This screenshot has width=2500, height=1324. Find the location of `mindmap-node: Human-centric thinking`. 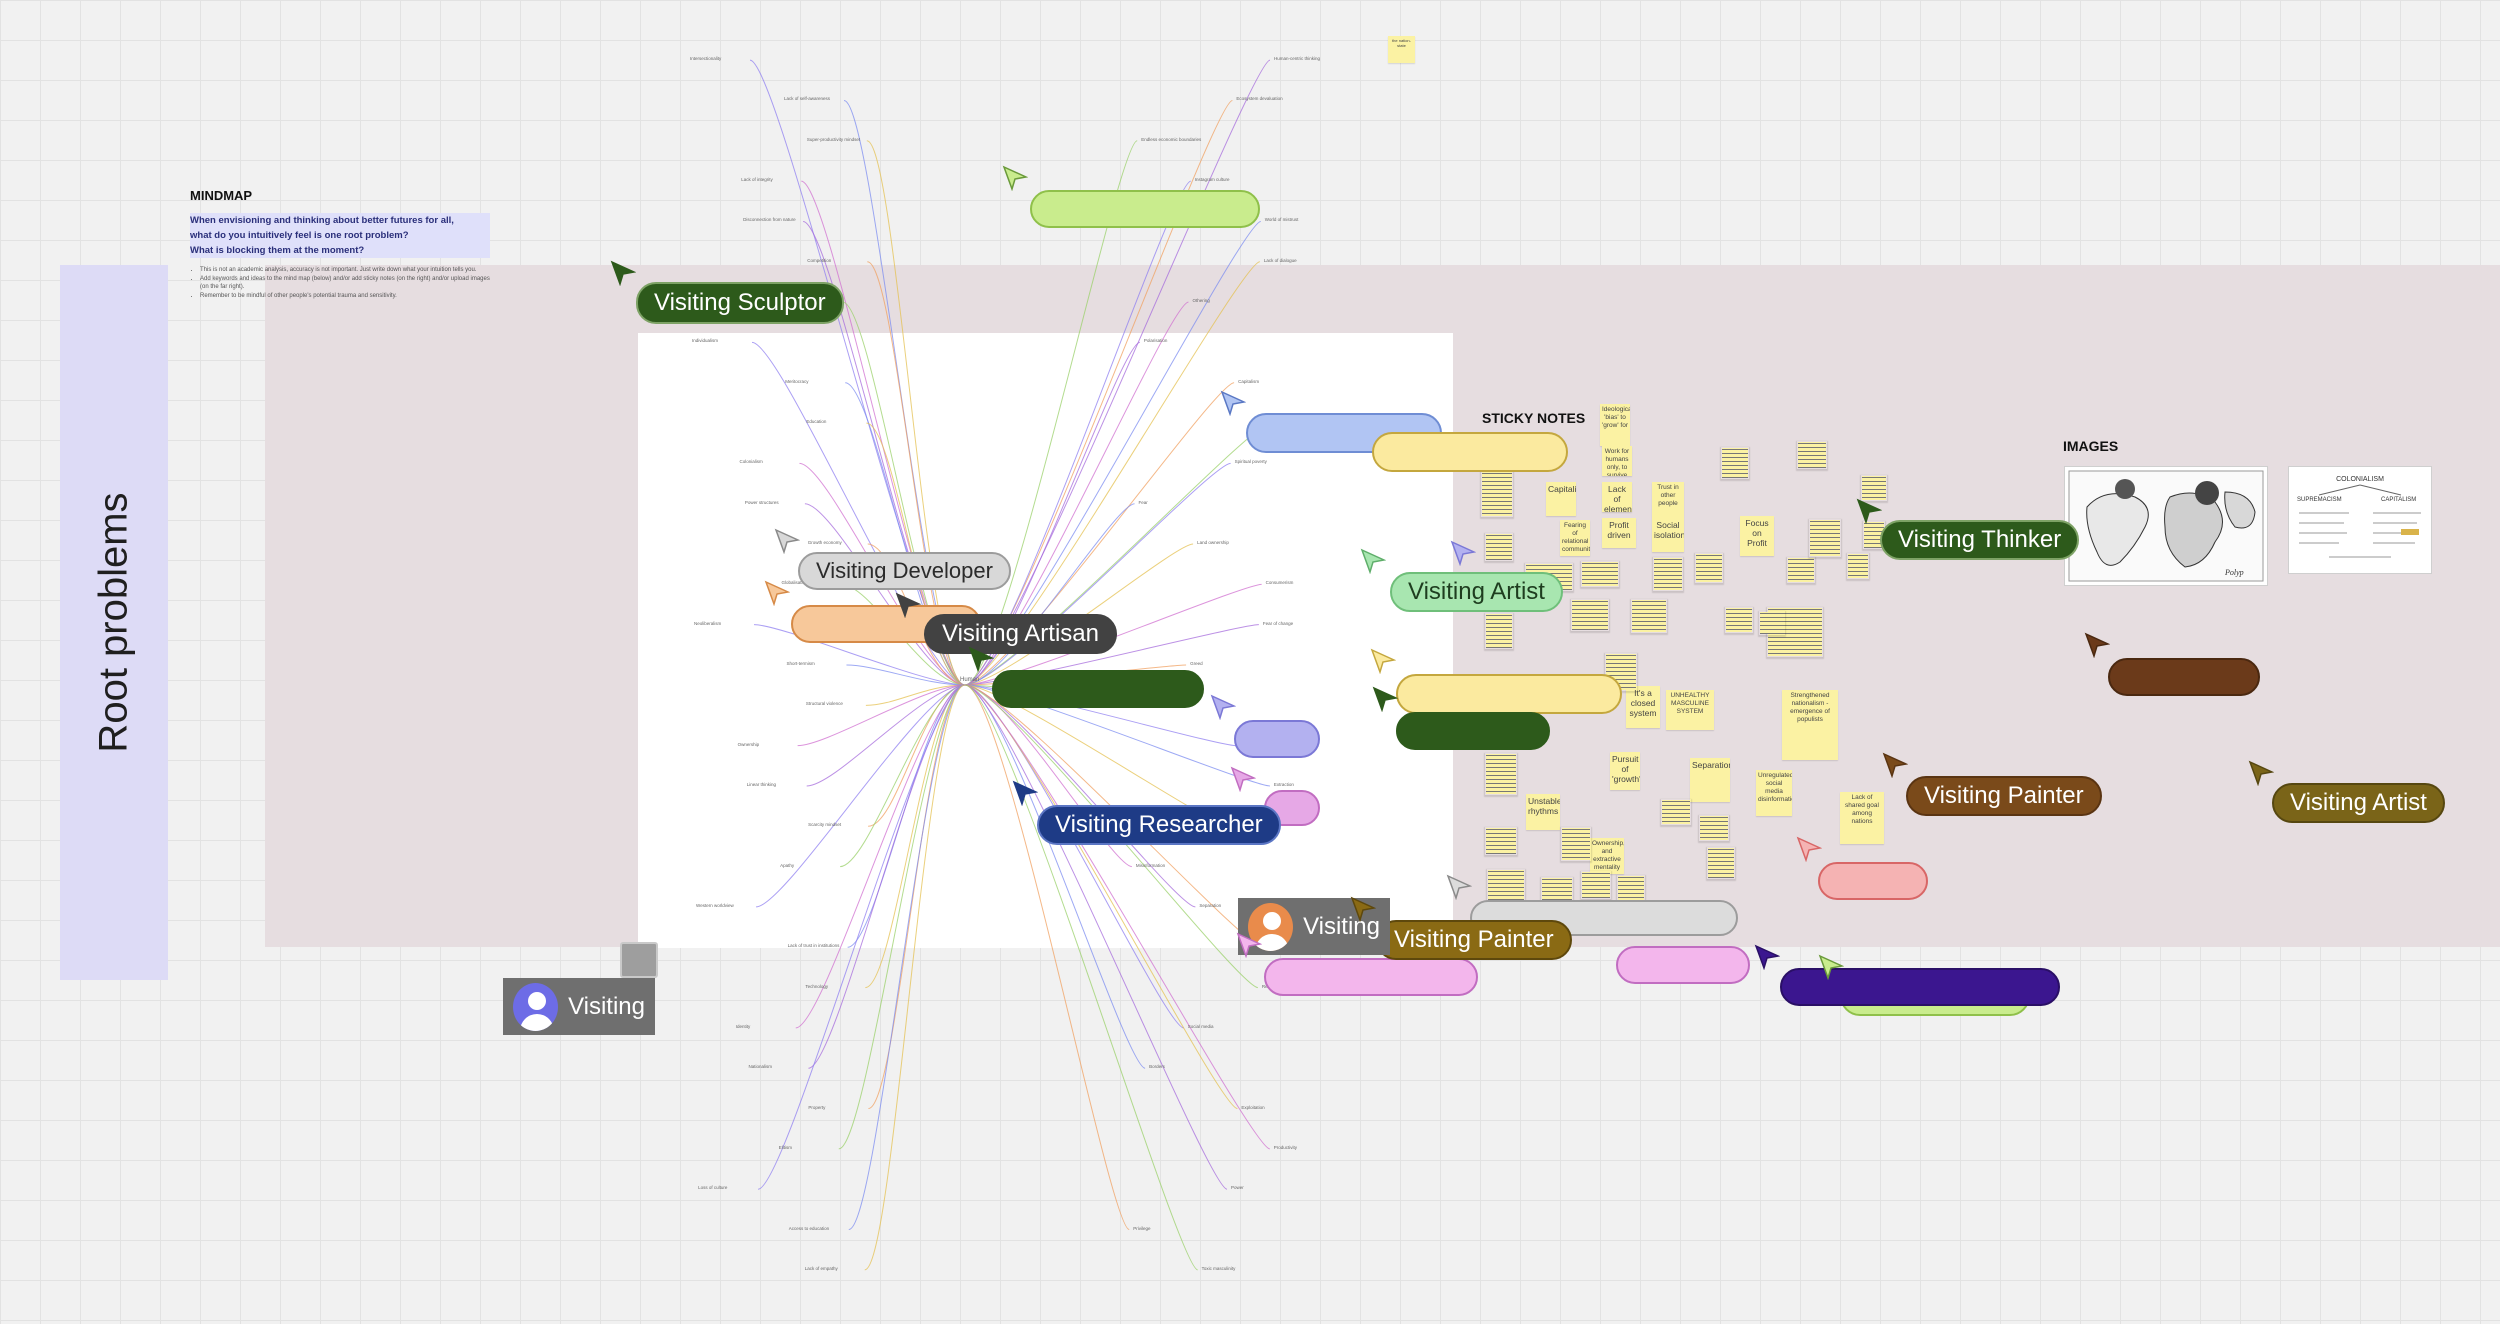

mindmap-node: Human-centric thinking is located at coordinates (1297, 58).